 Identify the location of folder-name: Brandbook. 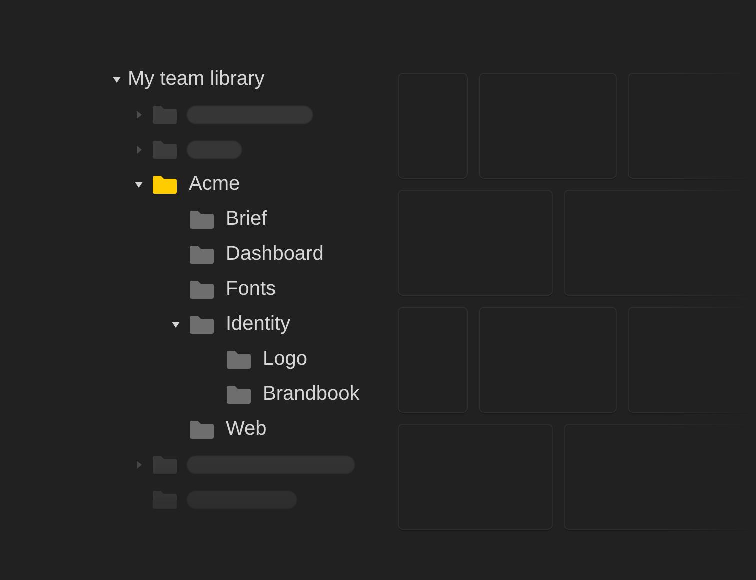
(311, 394).